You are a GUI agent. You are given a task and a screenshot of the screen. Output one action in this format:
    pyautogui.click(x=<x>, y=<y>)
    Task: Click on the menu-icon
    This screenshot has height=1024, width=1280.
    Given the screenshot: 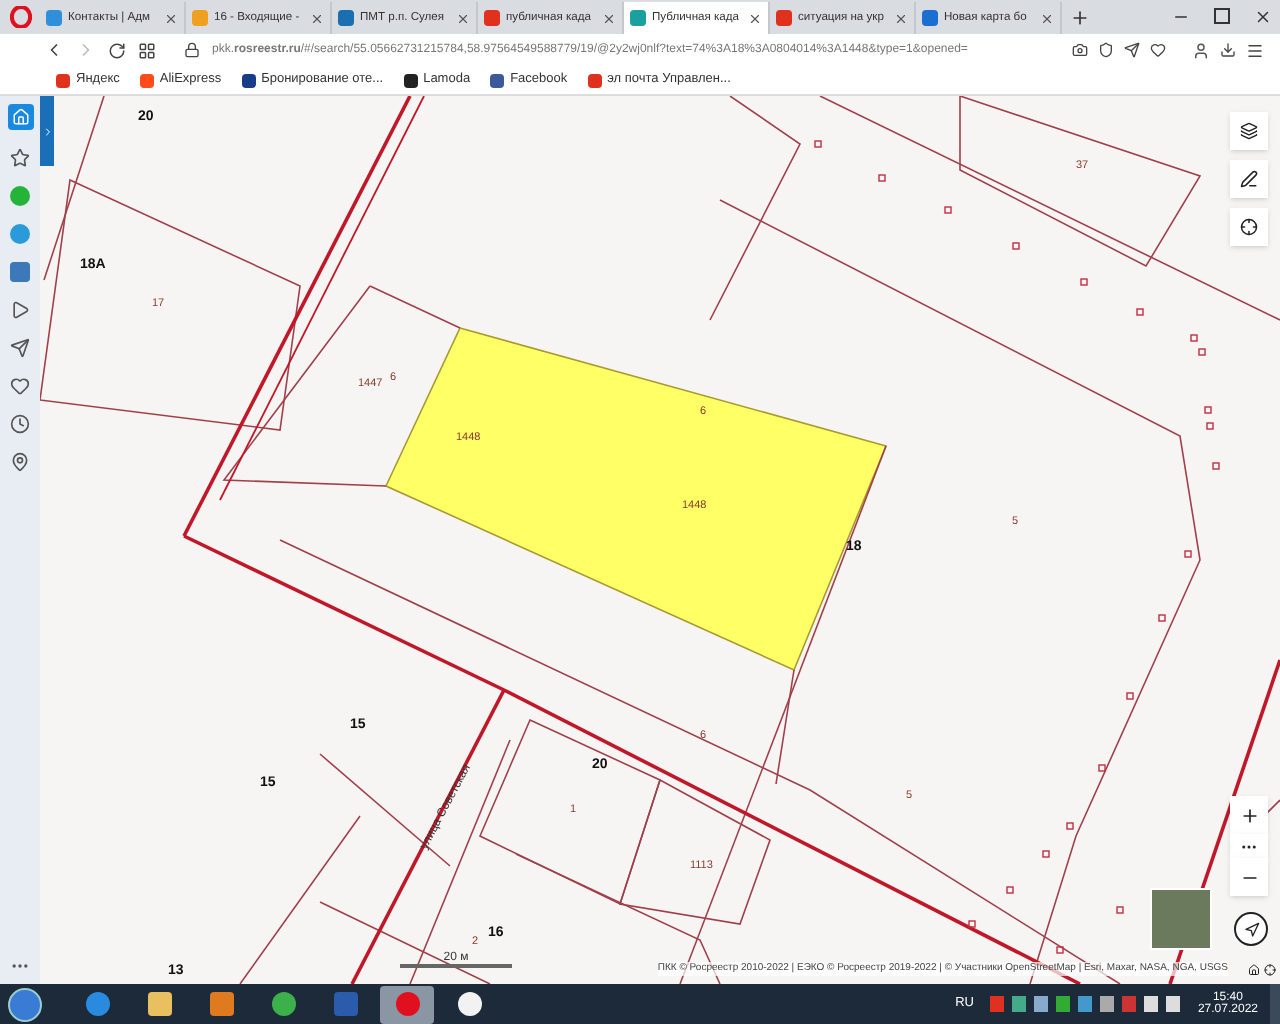 What is the action you would take?
    pyautogui.click(x=1255, y=50)
    